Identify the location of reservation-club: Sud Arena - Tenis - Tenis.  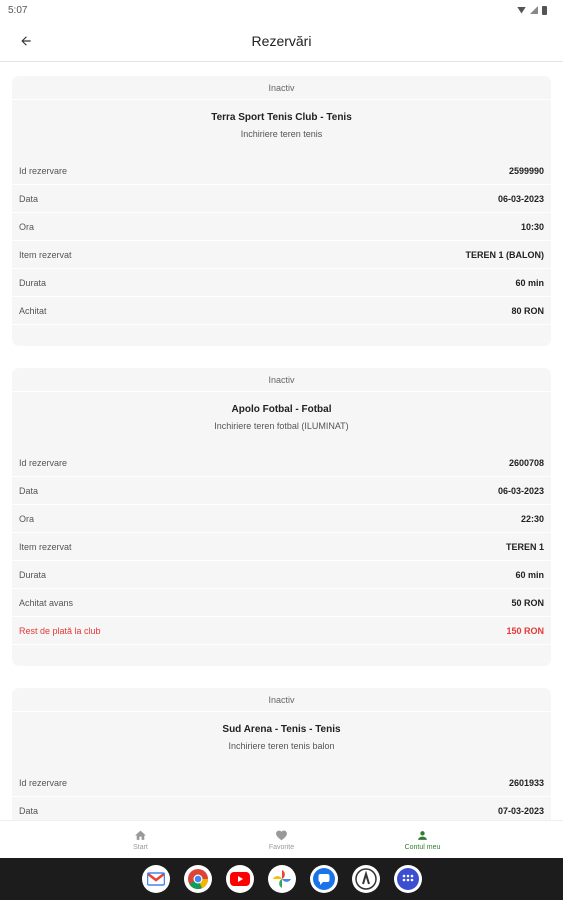
(281, 729).